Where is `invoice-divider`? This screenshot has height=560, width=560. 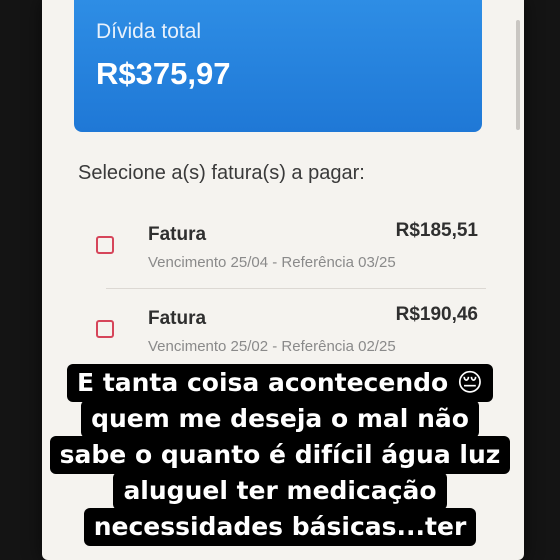
invoice-divider is located at coordinates (296, 288).